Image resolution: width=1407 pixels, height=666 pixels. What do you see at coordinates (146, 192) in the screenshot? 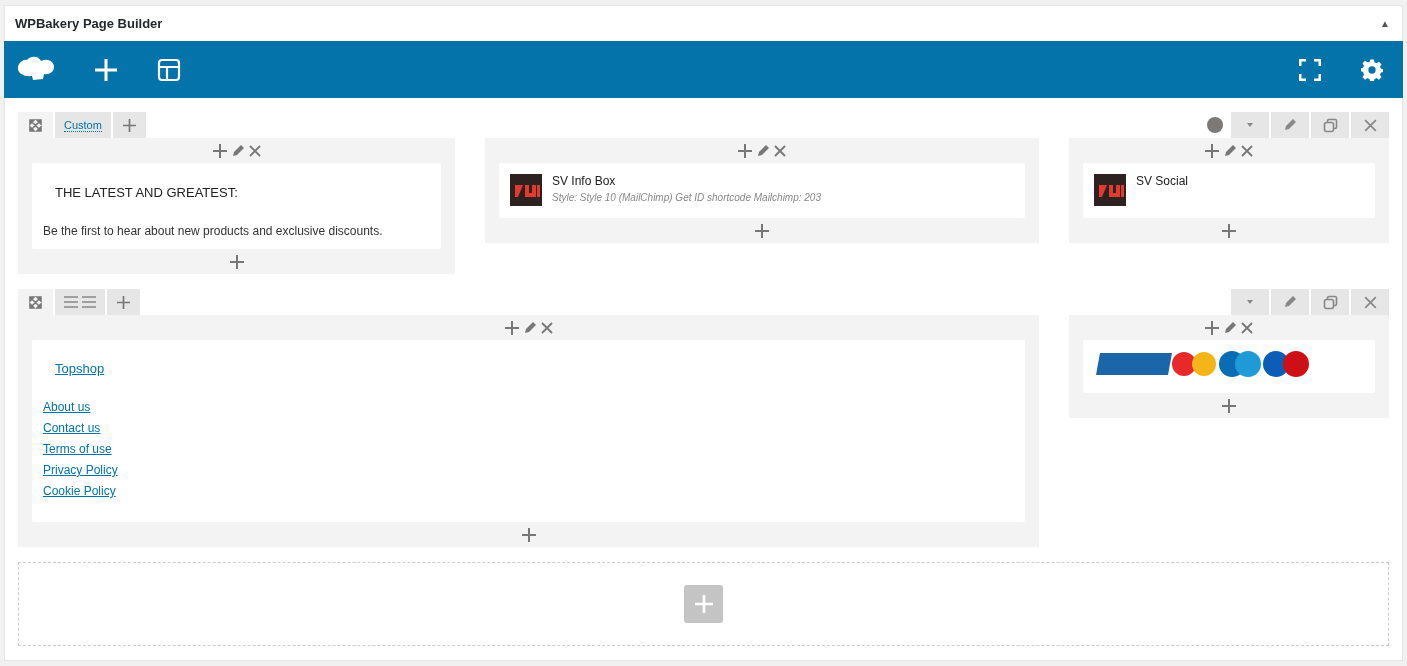
I see `element-heading: THE LATEST AND GREATEST:` at bounding box center [146, 192].